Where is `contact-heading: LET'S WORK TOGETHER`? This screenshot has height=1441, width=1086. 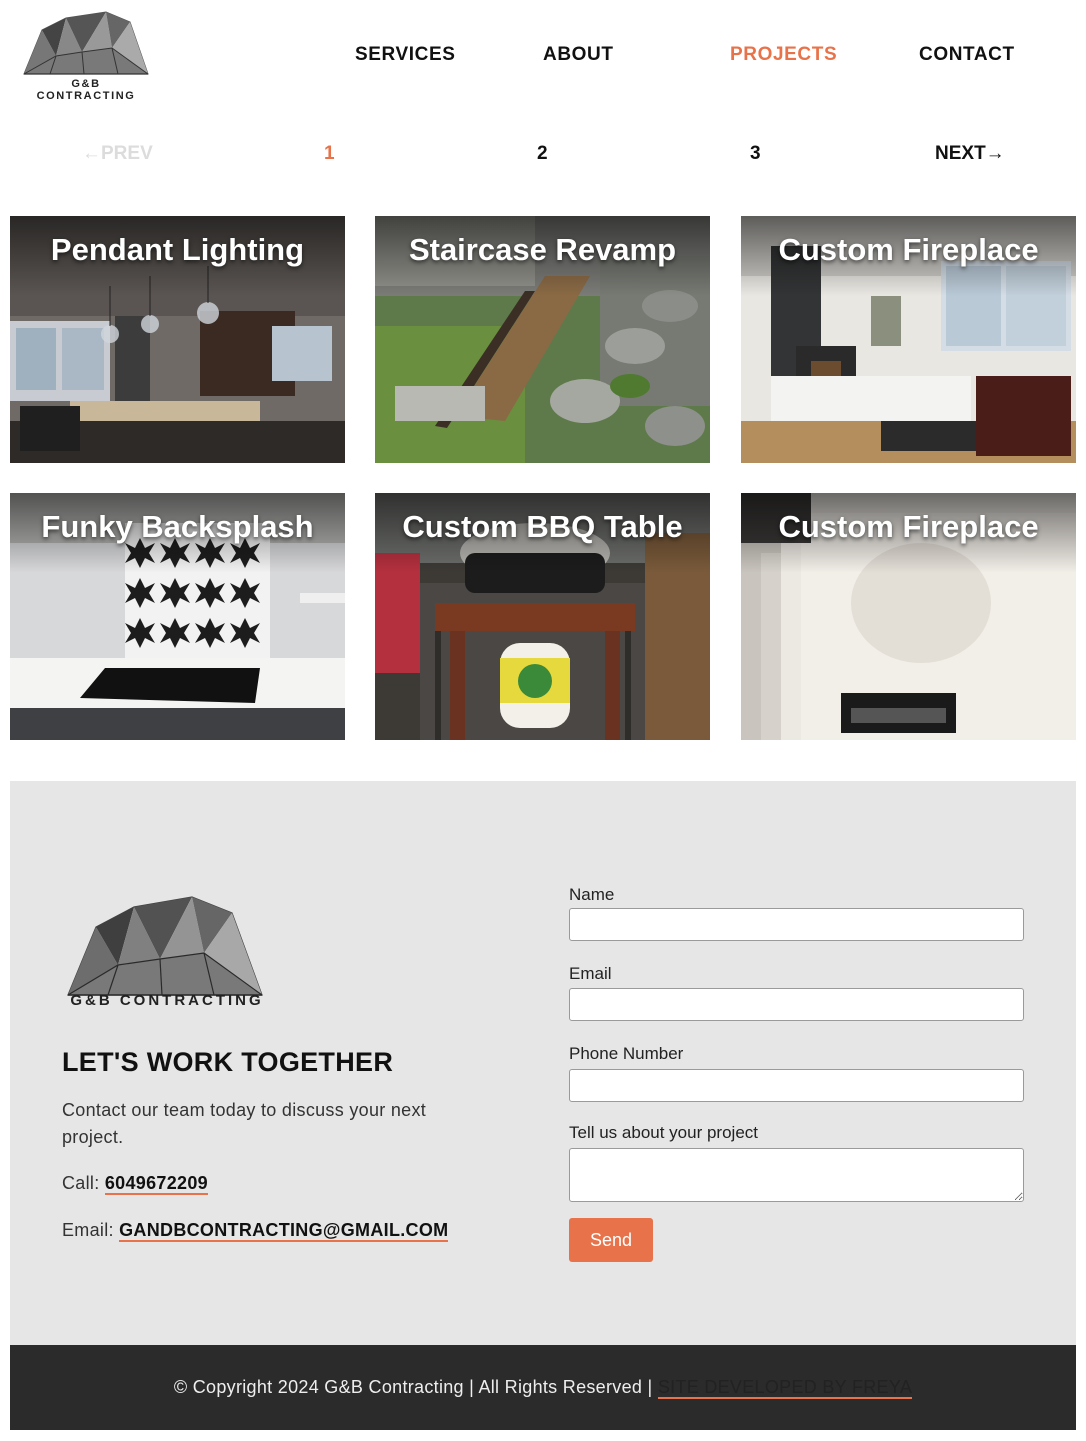 contact-heading: LET'S WORK TOGETHER is located at coordinates (228, 1062).